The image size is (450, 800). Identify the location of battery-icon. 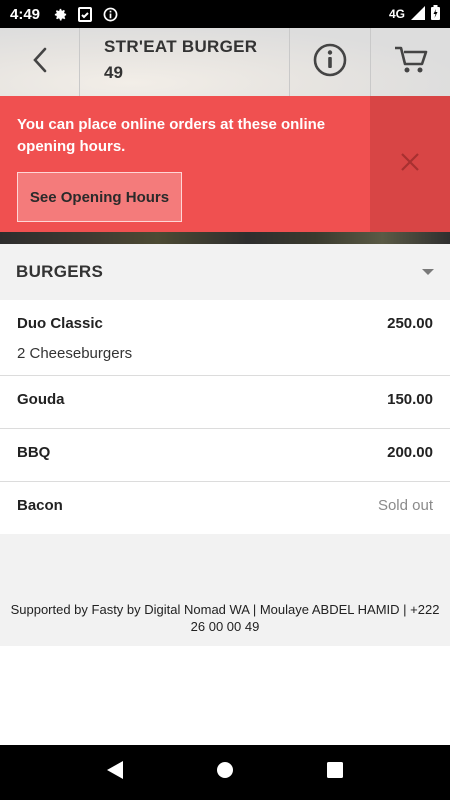
(435, 14).